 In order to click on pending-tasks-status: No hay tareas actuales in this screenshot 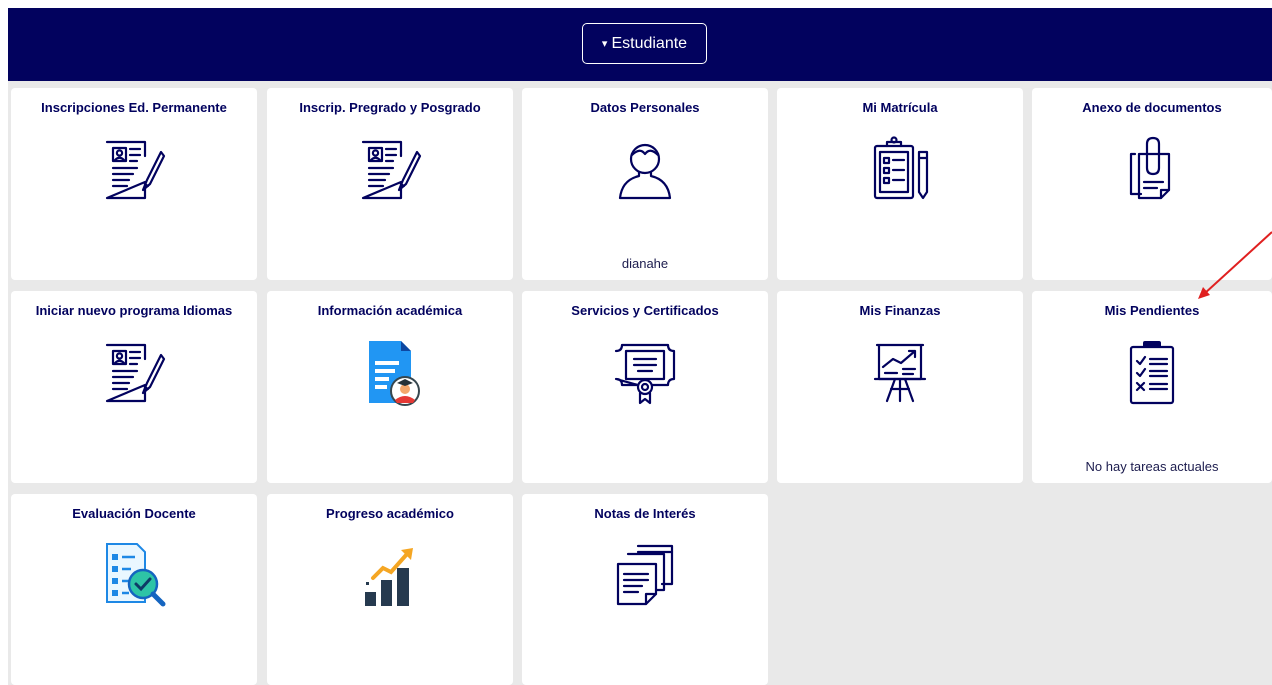, I will do `click(1152, 466)`.